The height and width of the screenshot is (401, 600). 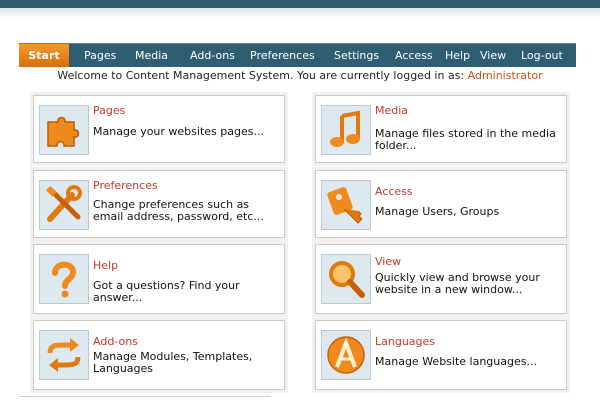 I want to click on card-description: Manage Users, Groups, so click(x=437, y=211).